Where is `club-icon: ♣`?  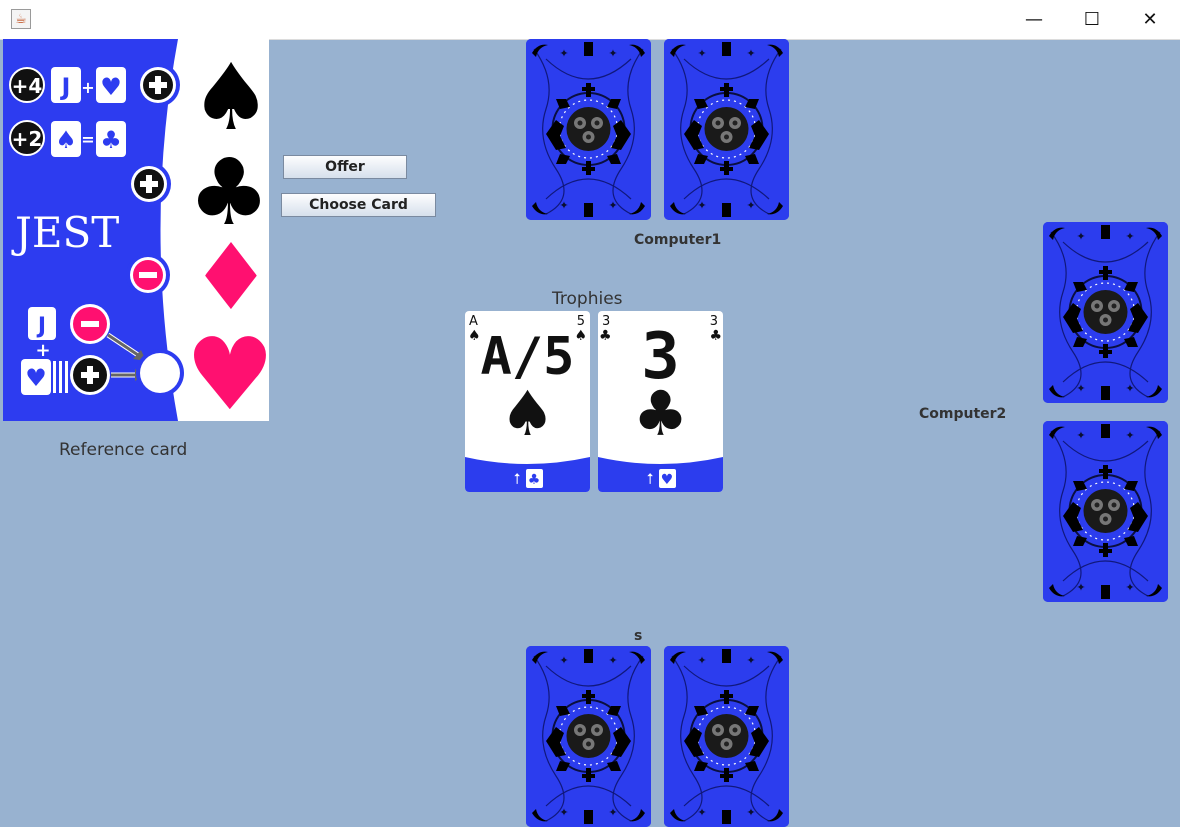
club-icon: ♣ is located at coordinates (660, 413).